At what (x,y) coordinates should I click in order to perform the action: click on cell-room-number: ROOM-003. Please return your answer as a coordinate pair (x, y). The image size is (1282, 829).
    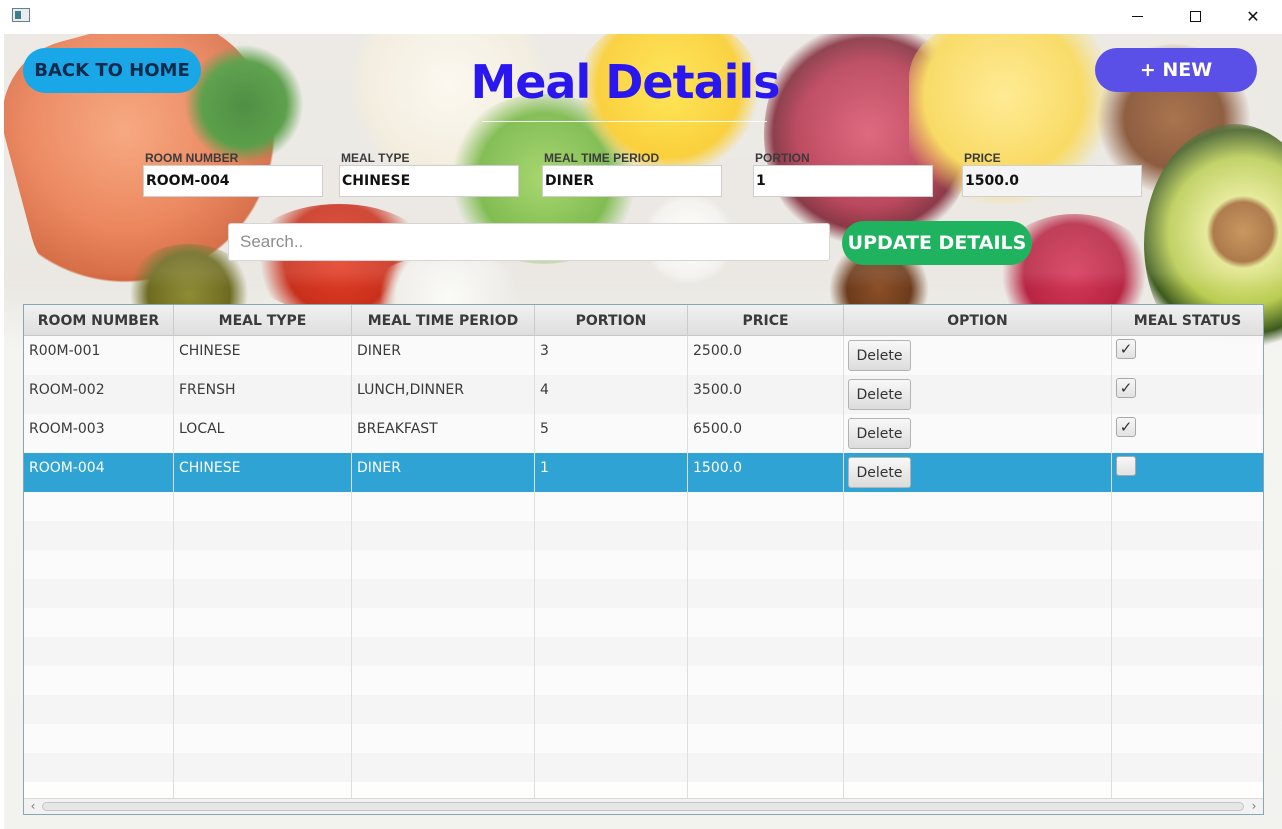
    Looking at the image, I should click on (67, 429).